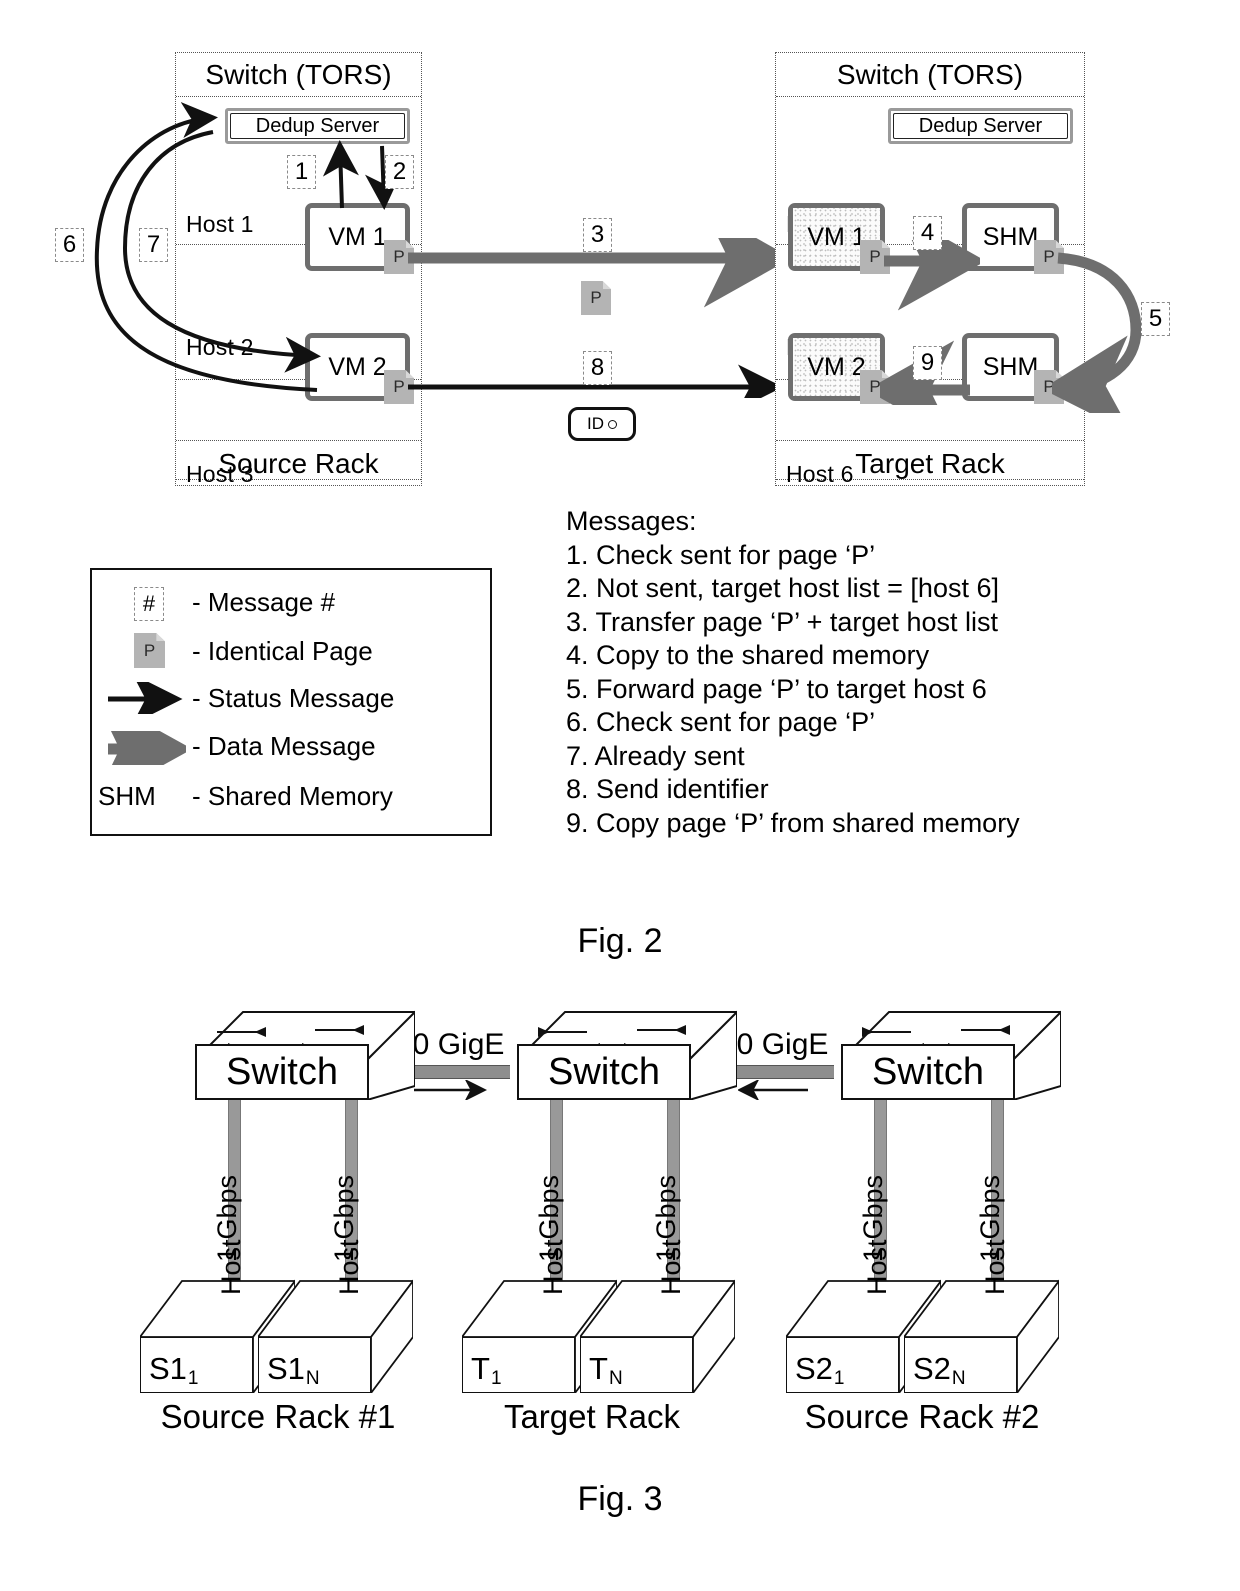 The image size is (1240, 1591). I want to click on message-item-1: 1. Check sent for page ‘P’, so click(721, 554).